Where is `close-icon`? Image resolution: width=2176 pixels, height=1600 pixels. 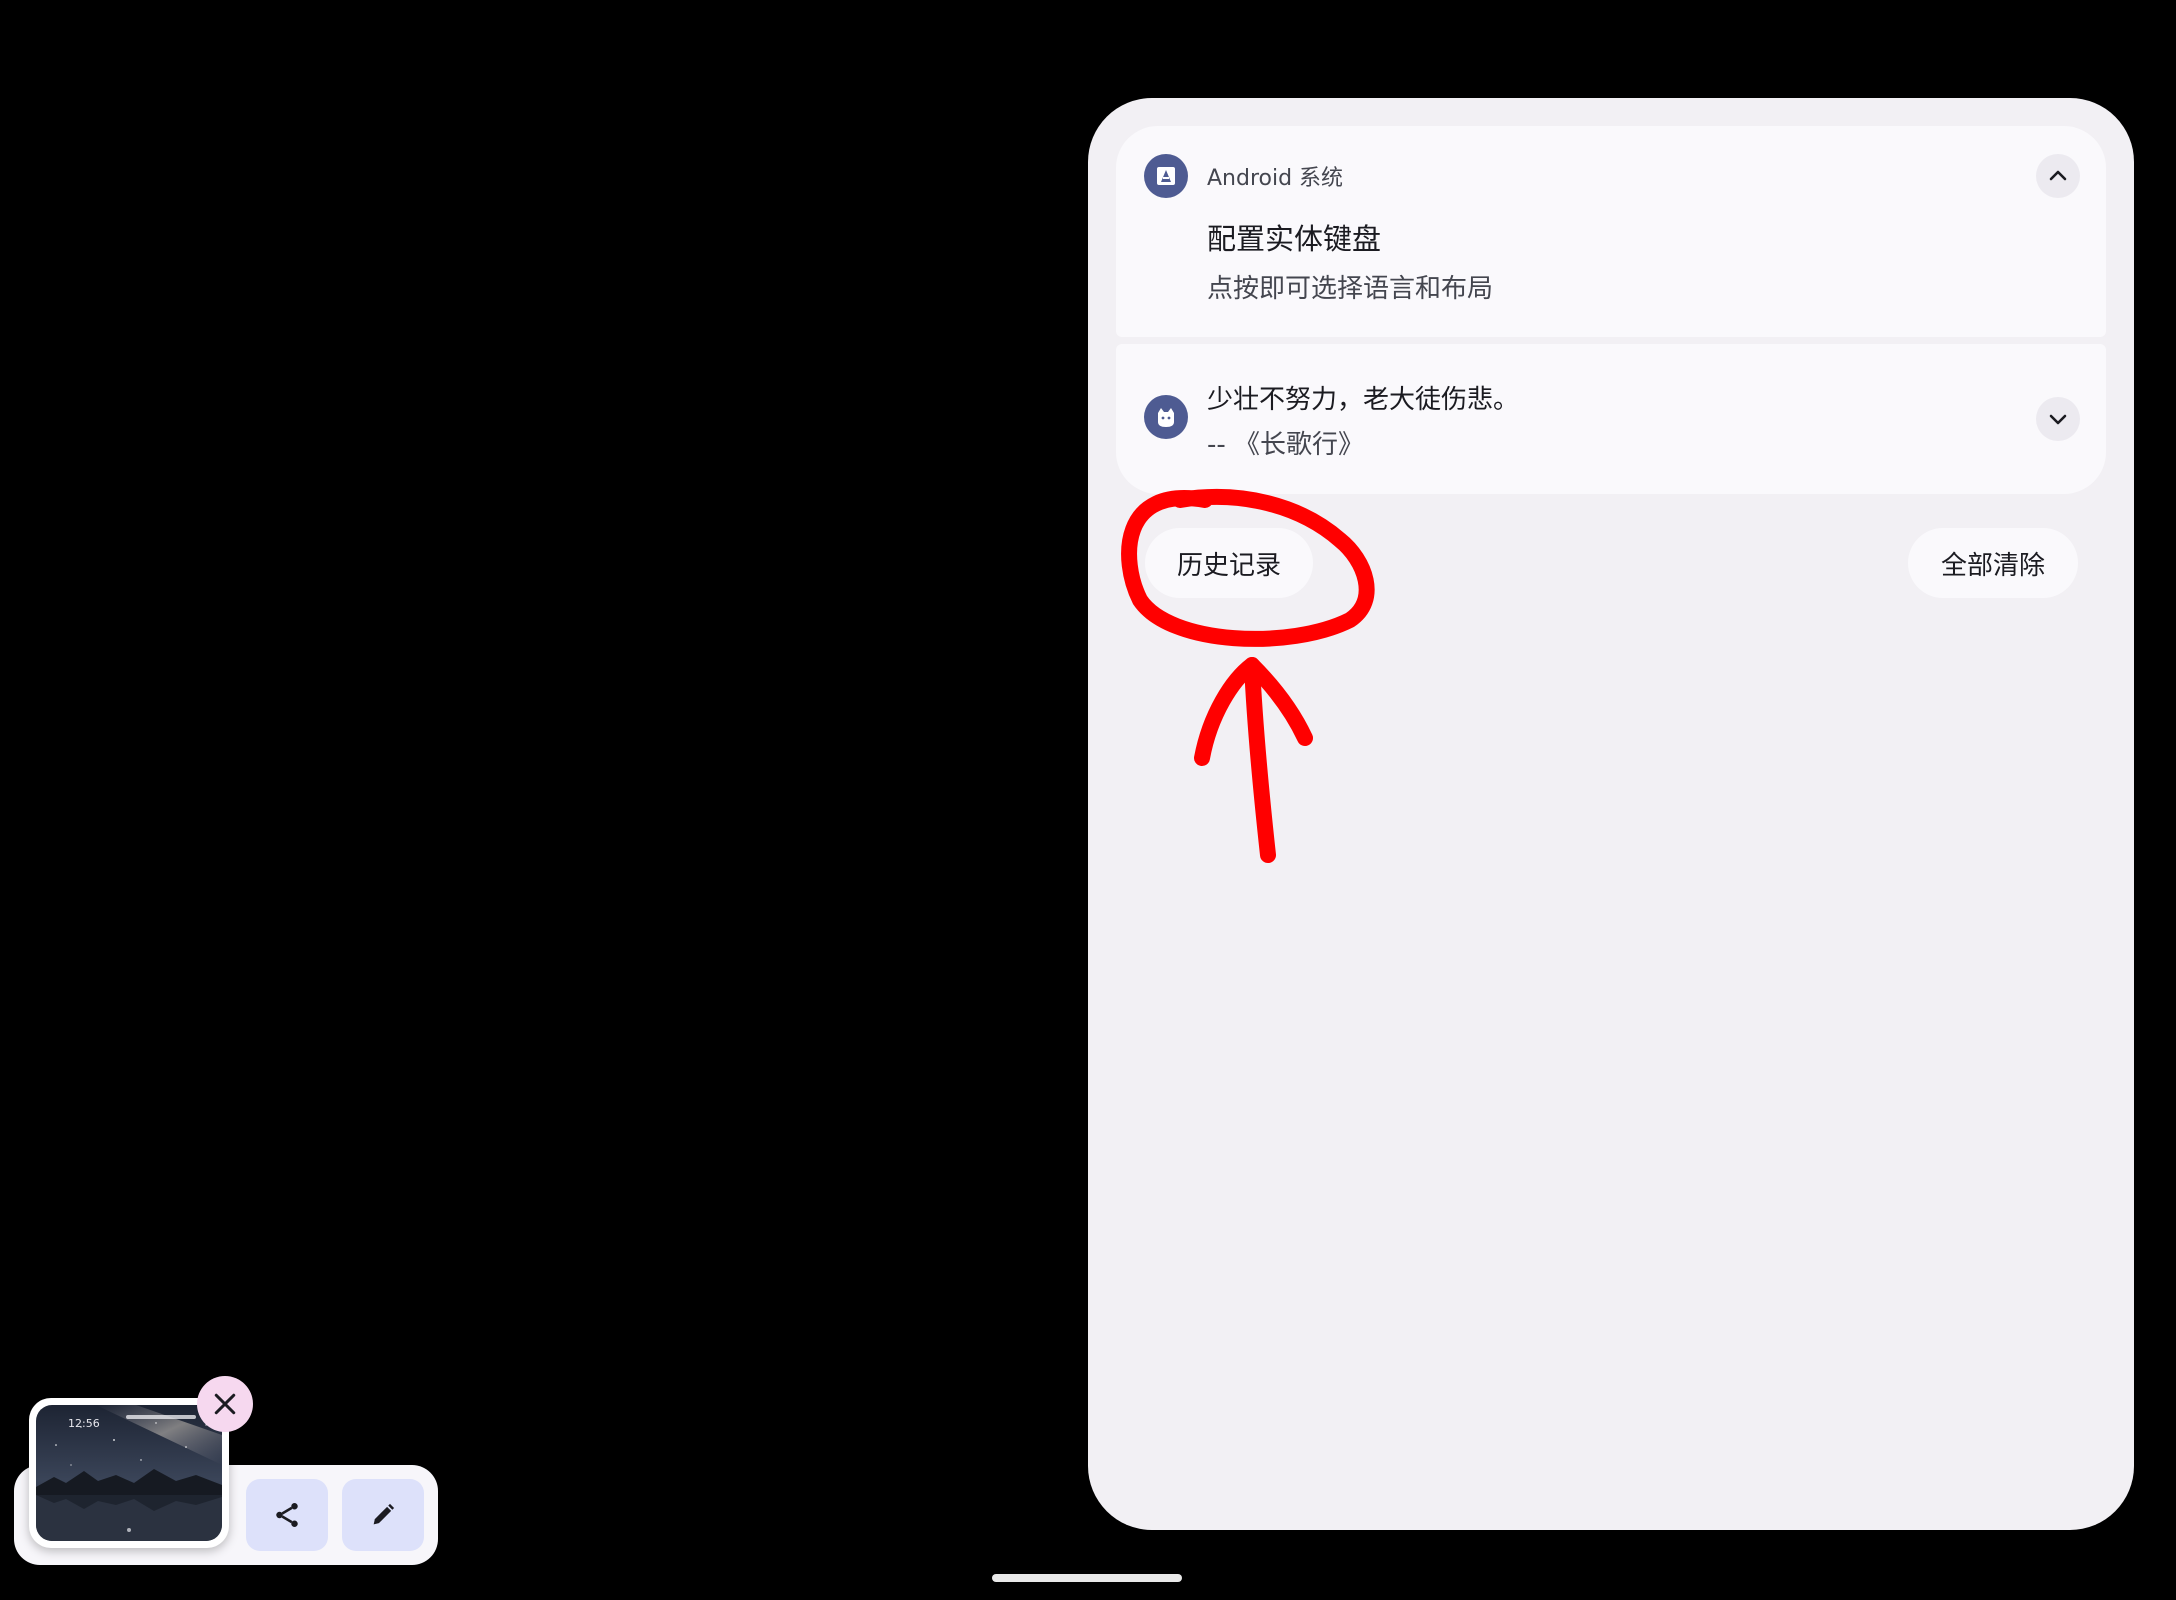 close-icon is located at coordinates (225, 1404).